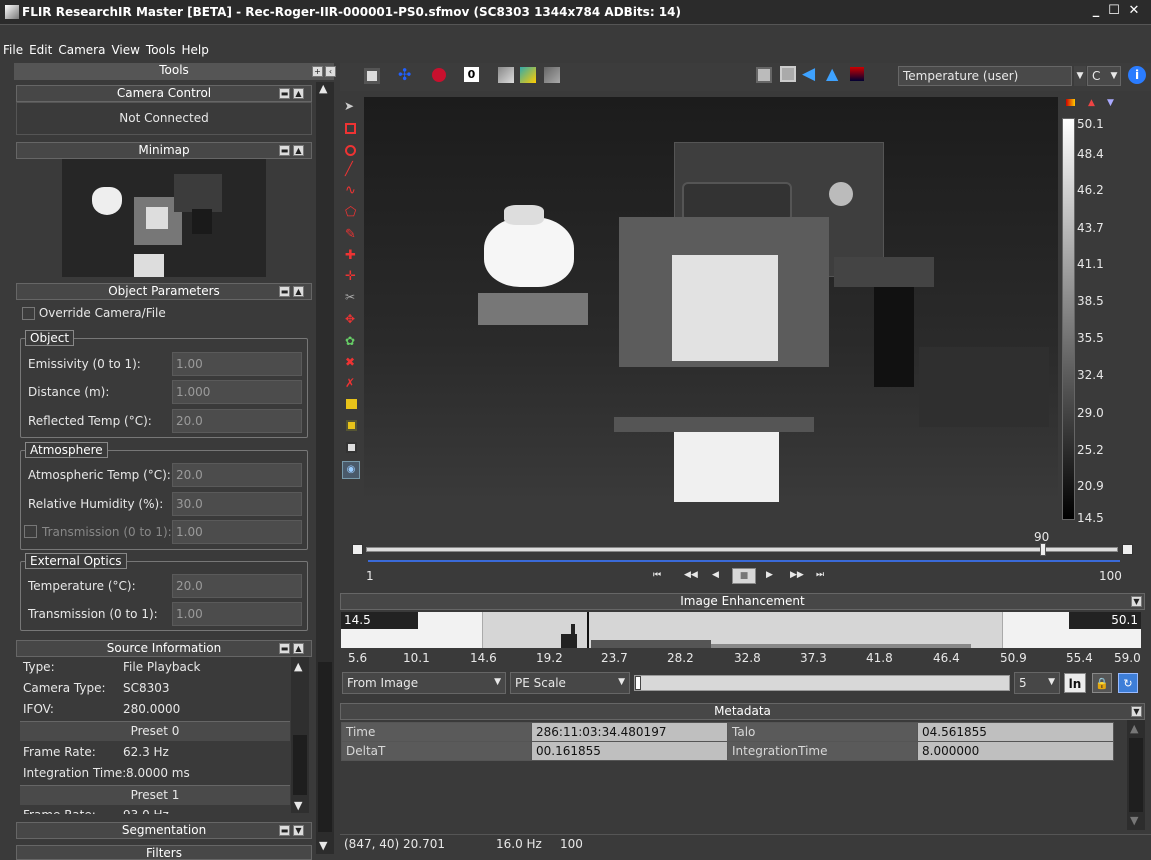 The image size is (1151, 860). Describe the element at coordinates (237, 364) in the screenshot. I see `emissivity-field: 1.00` at that location.